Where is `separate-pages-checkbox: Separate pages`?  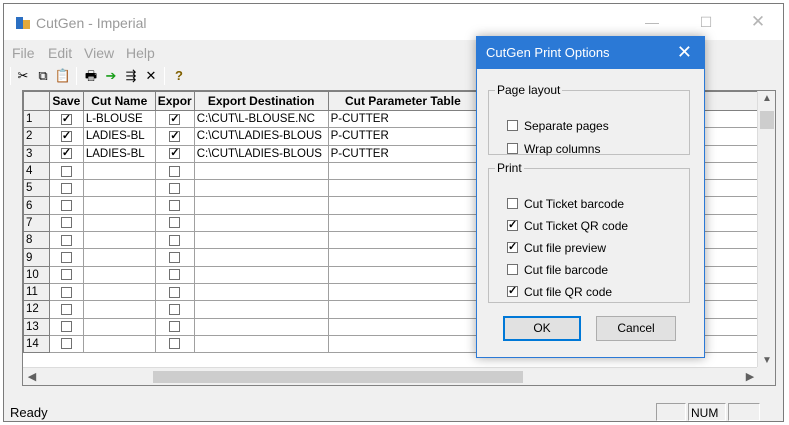
separate-pages-checkbox: Separate pages is located at coordinates (558, 126).